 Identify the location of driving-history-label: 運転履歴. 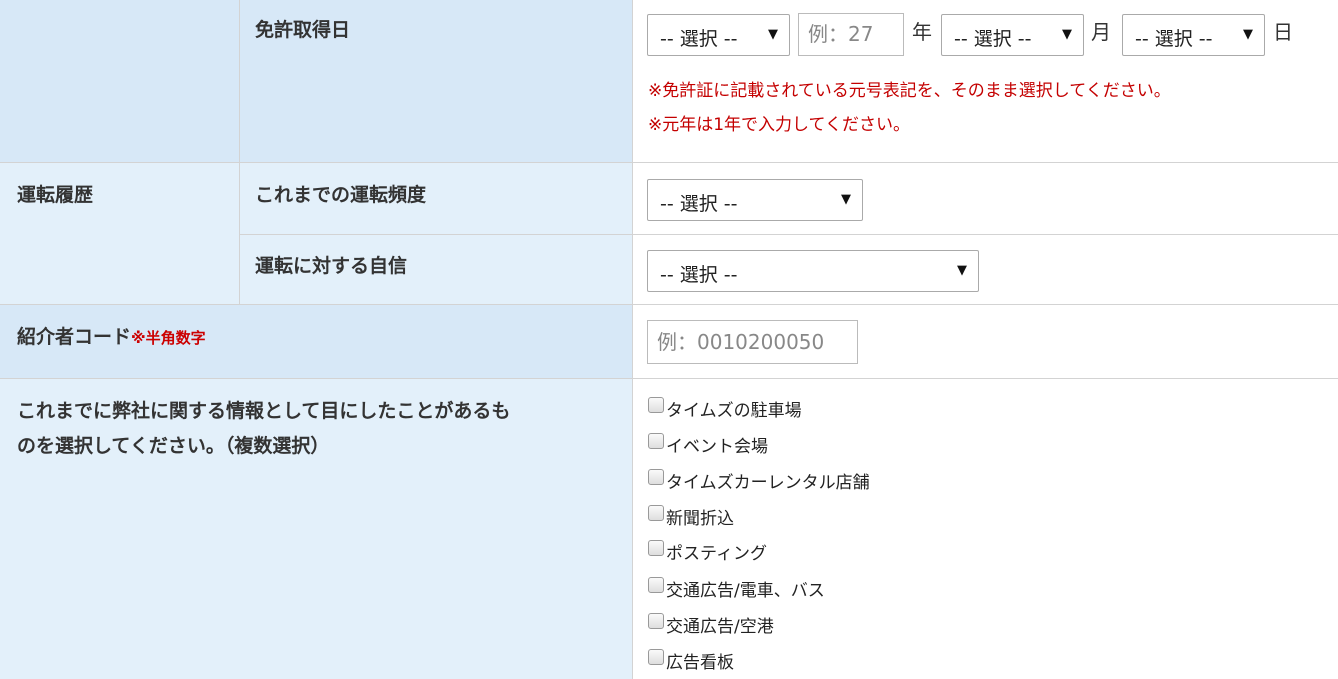
(55, 195).